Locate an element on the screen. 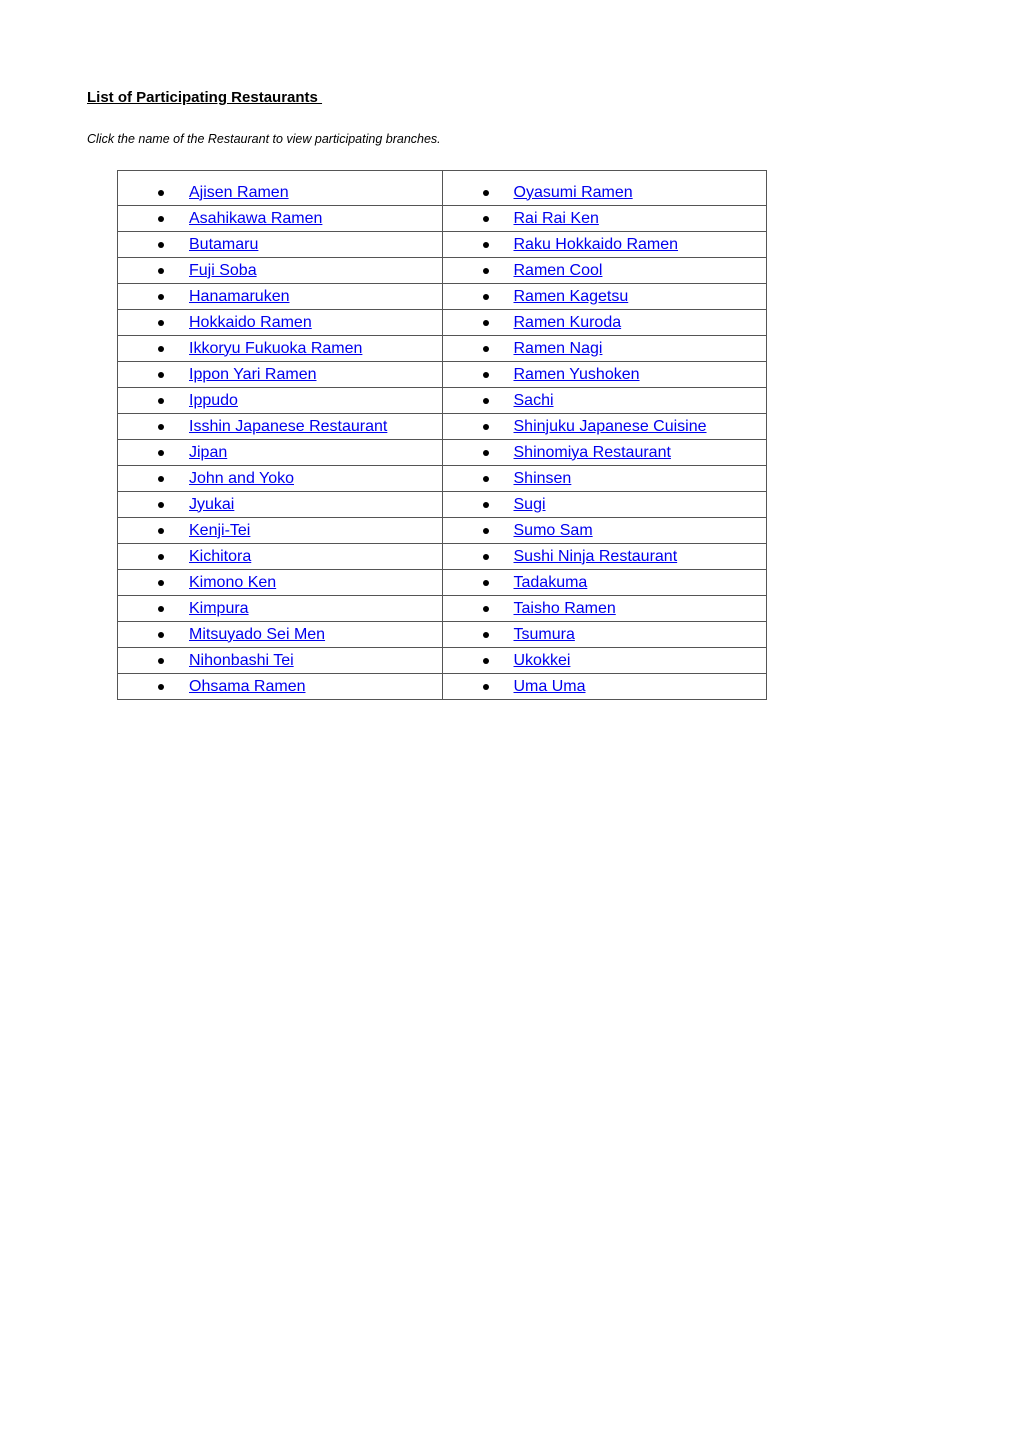 The image size is (1020, 1442). list-item: Ramen Yushoken is located at coordinates (605, 374).